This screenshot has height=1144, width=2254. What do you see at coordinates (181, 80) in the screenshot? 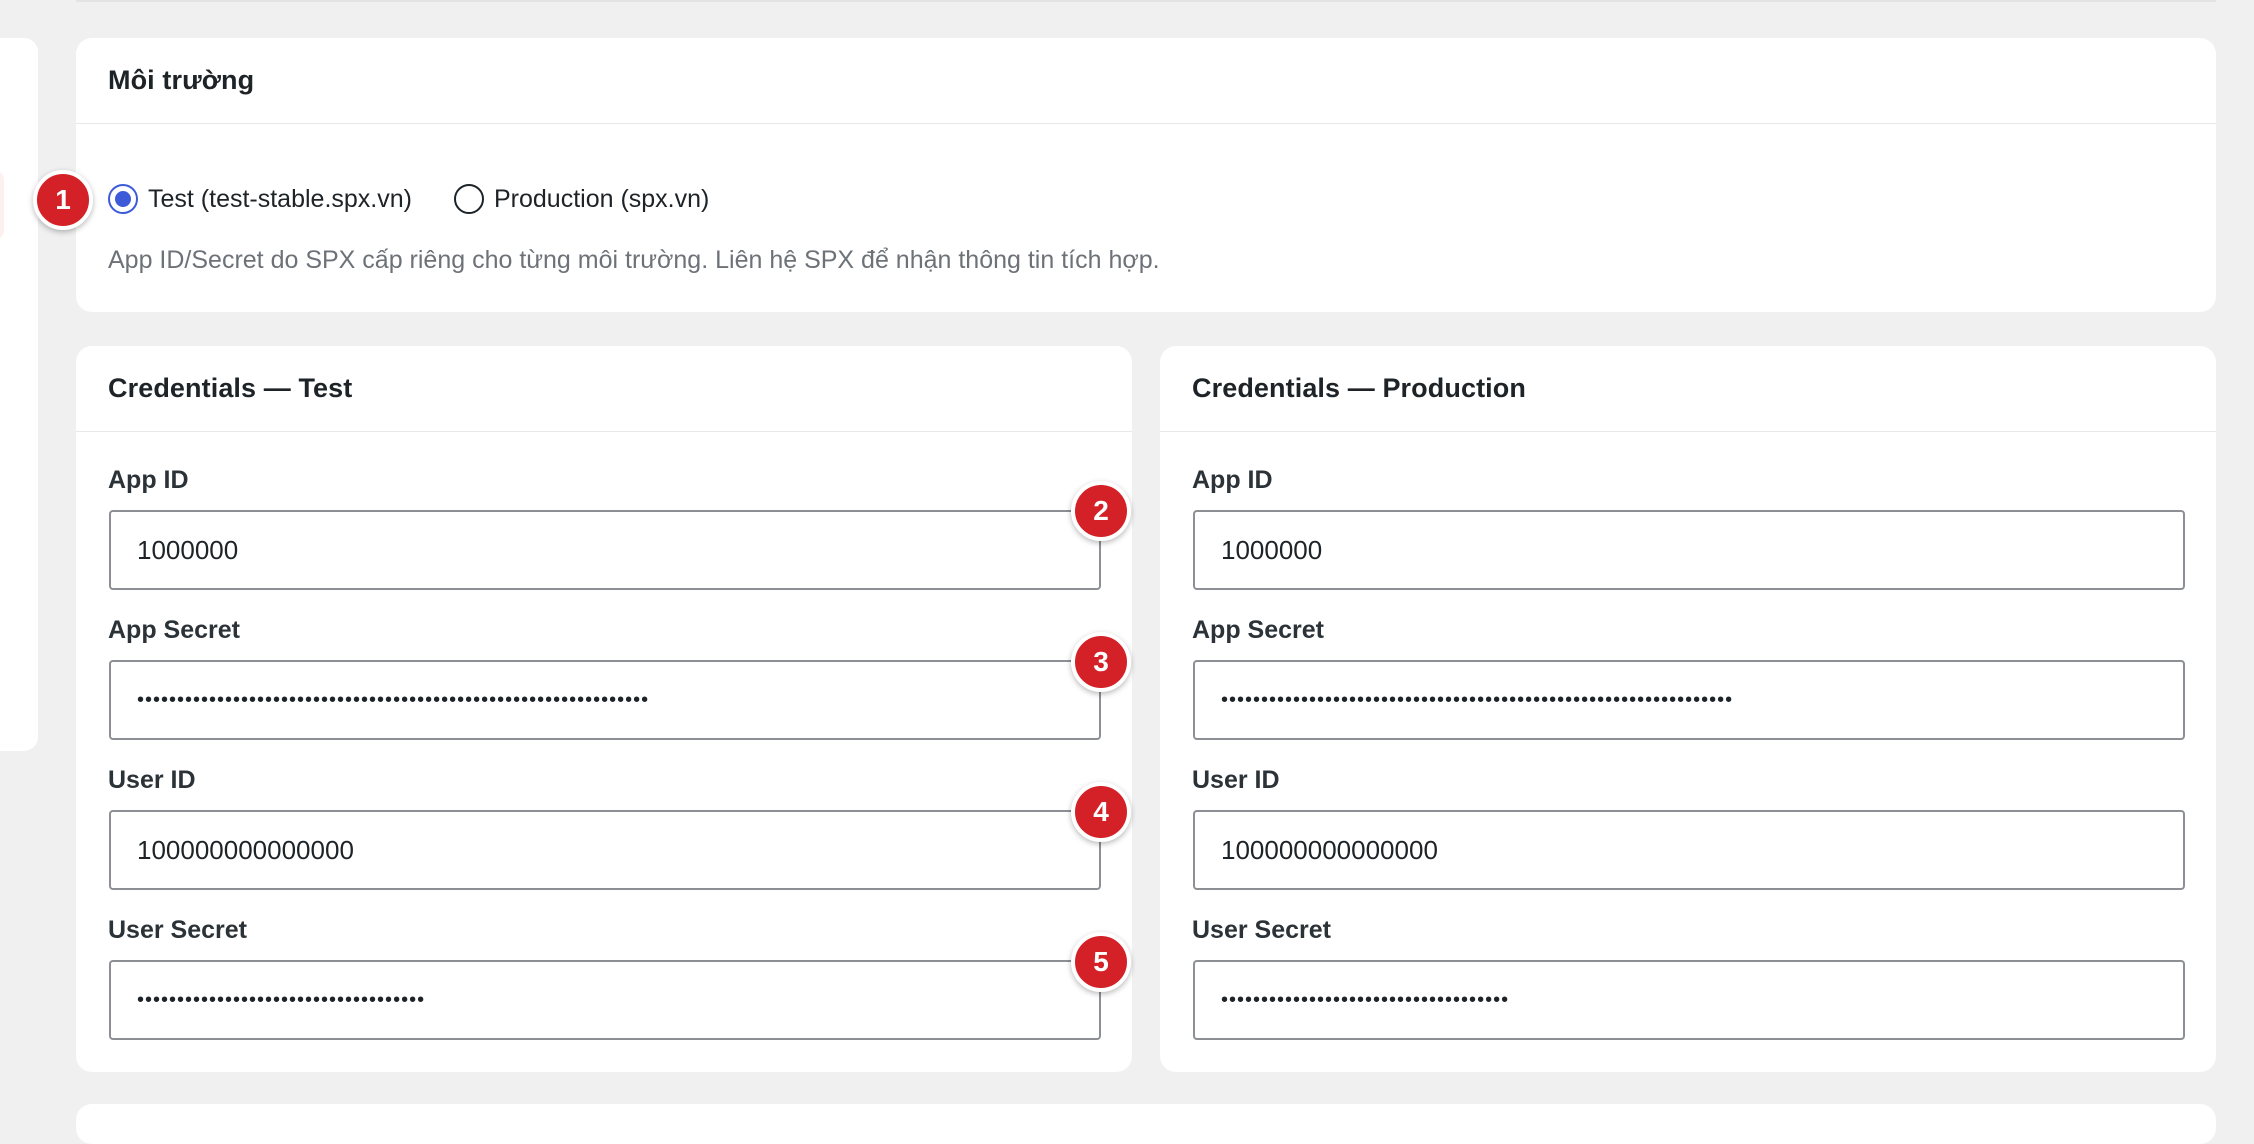
I see `environment-title: Môi trường` at bounding box center [181, 80].